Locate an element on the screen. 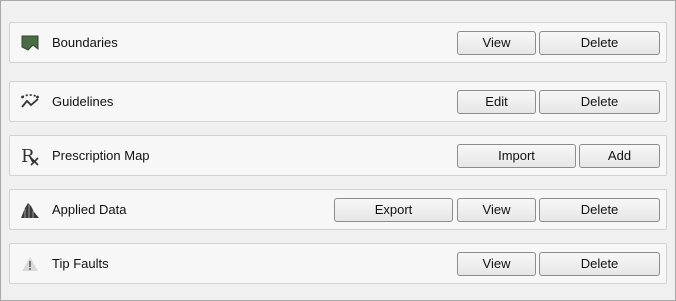 Image resolution: width=676 pixels, height=301 pixels. row-label: Tip Faults is located at coordinates (80, 263).